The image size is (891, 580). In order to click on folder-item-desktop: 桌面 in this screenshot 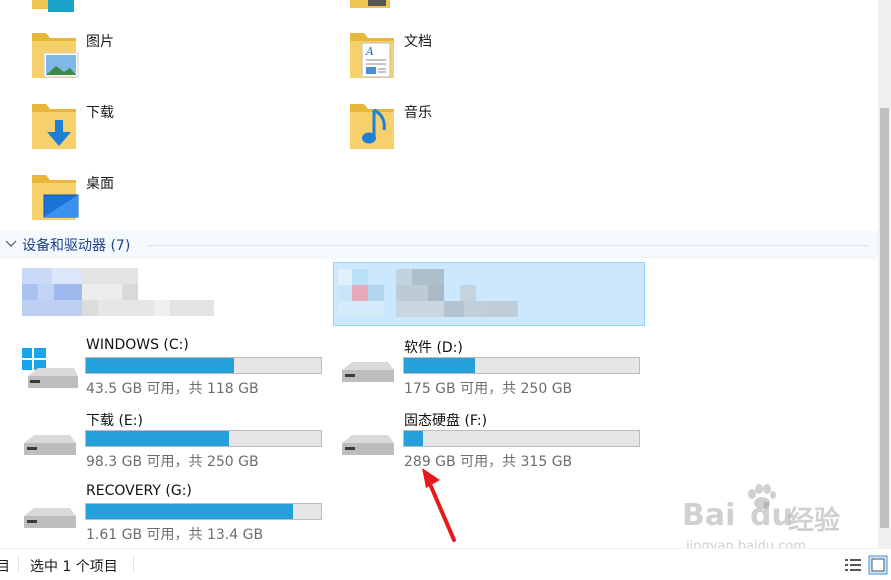, I will do `click(178, 197)`.